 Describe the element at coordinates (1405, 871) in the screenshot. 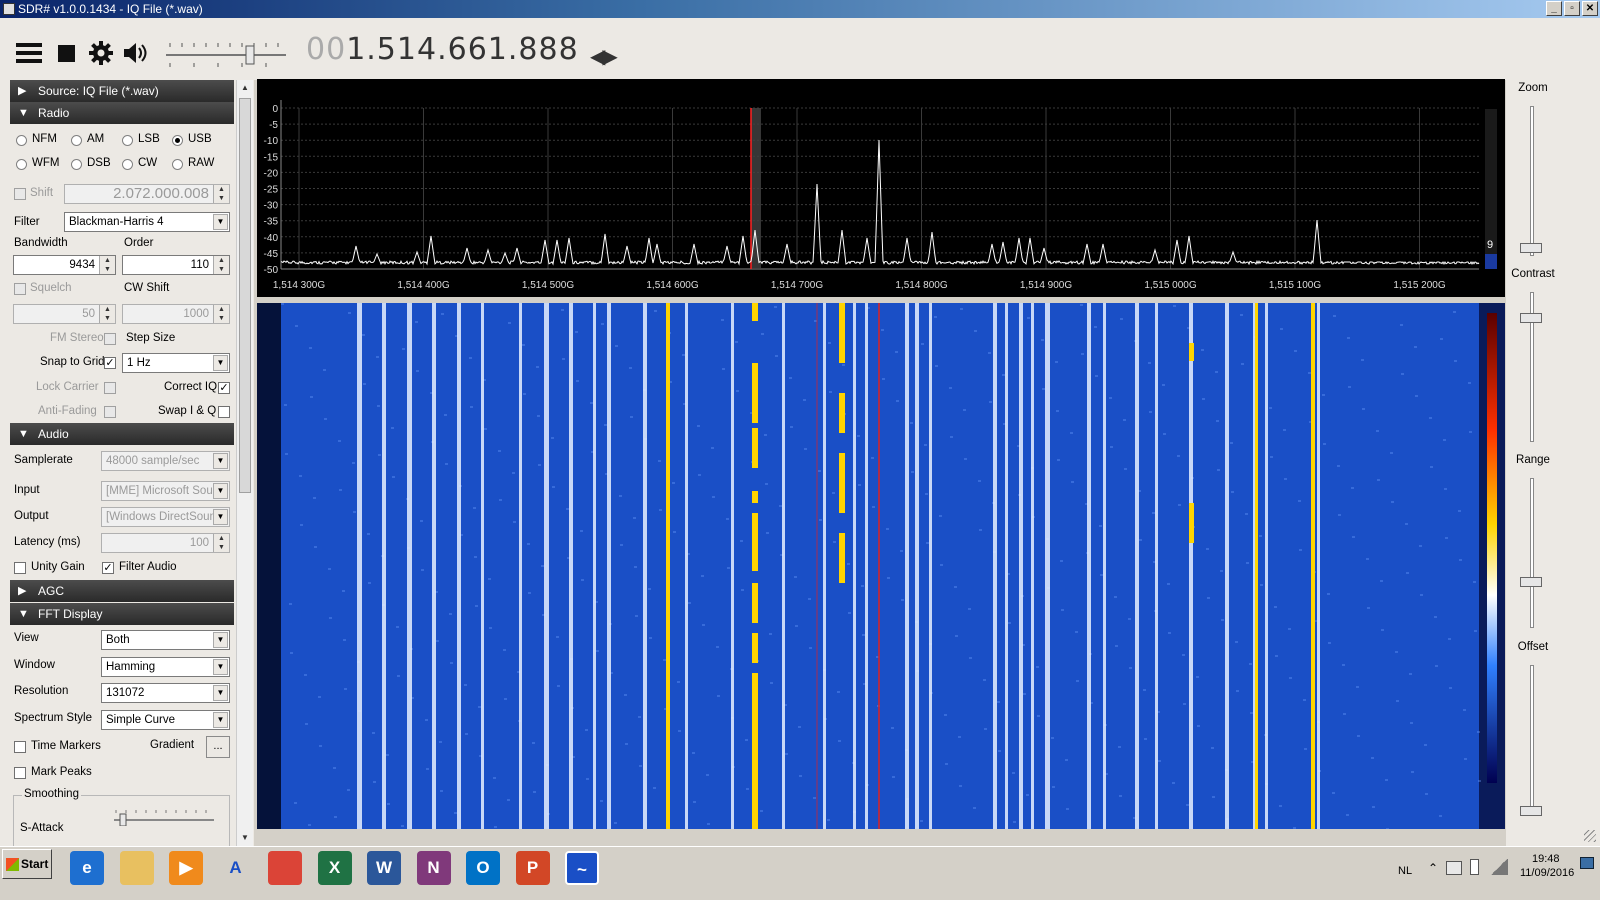

I see `language-indicator: NL` at that location.